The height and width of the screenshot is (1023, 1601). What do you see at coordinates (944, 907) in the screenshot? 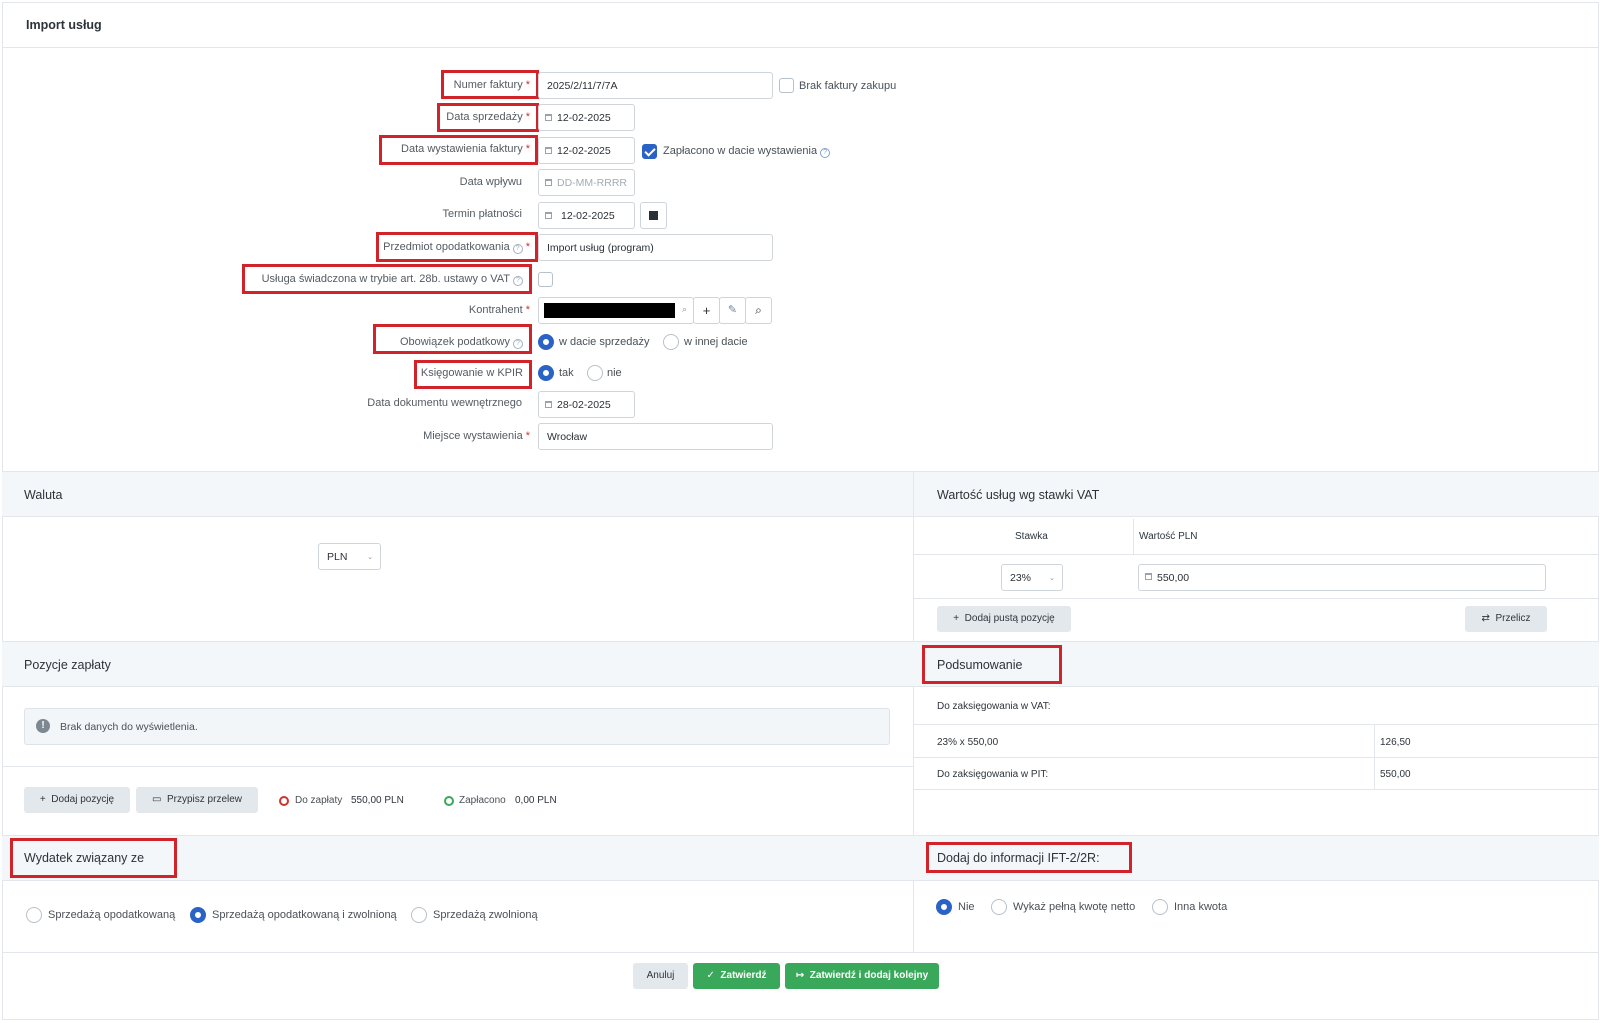
I see `ift-no-radio` at bounding box center [944, 907].